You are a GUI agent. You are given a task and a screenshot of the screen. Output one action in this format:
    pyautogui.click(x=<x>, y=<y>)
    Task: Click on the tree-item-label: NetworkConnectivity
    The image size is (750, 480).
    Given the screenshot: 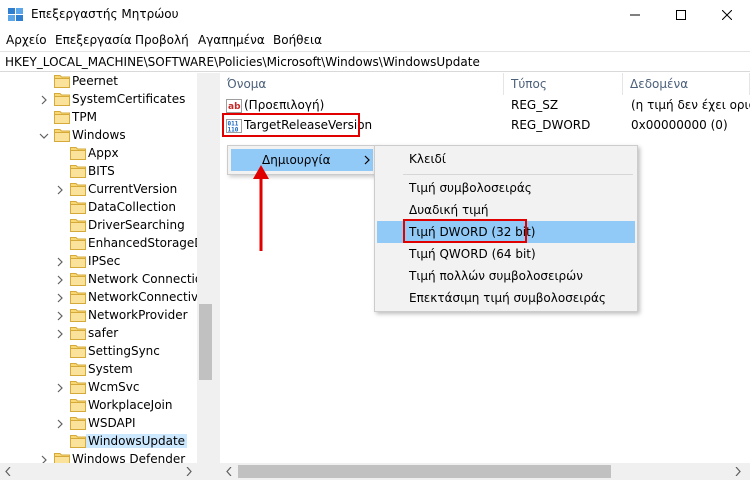 What is the action you would take?
    pyautogui.click(x=151, y=297)
    